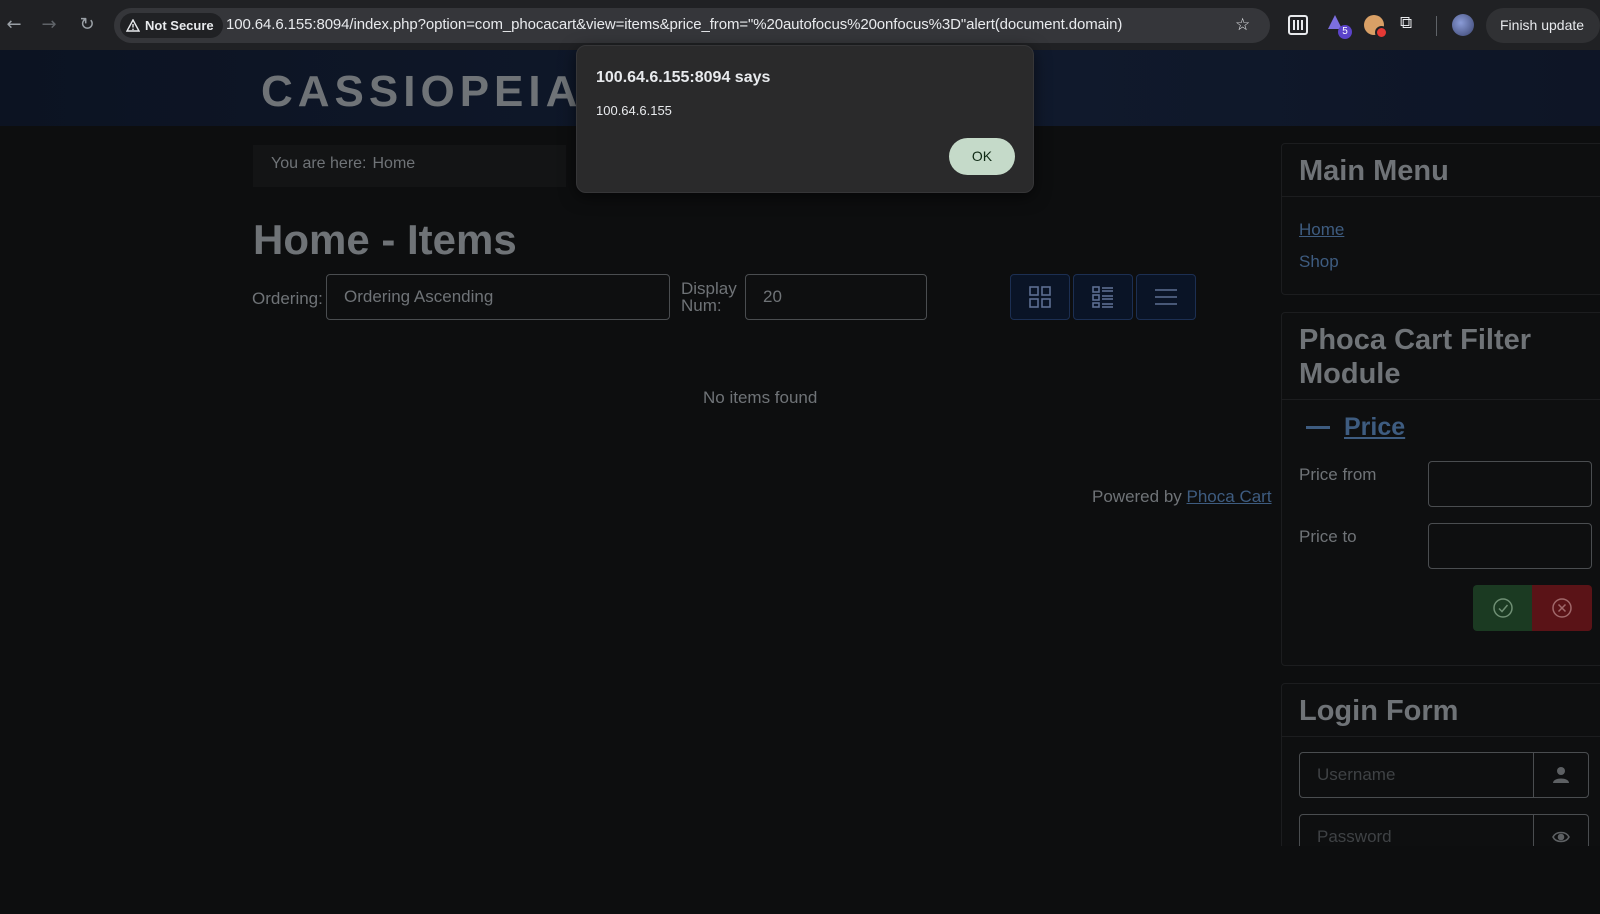 The height and width of the screenshot is (914, 1600). I want to click on main-menu-title: Main Menu, so click(1441, 171).